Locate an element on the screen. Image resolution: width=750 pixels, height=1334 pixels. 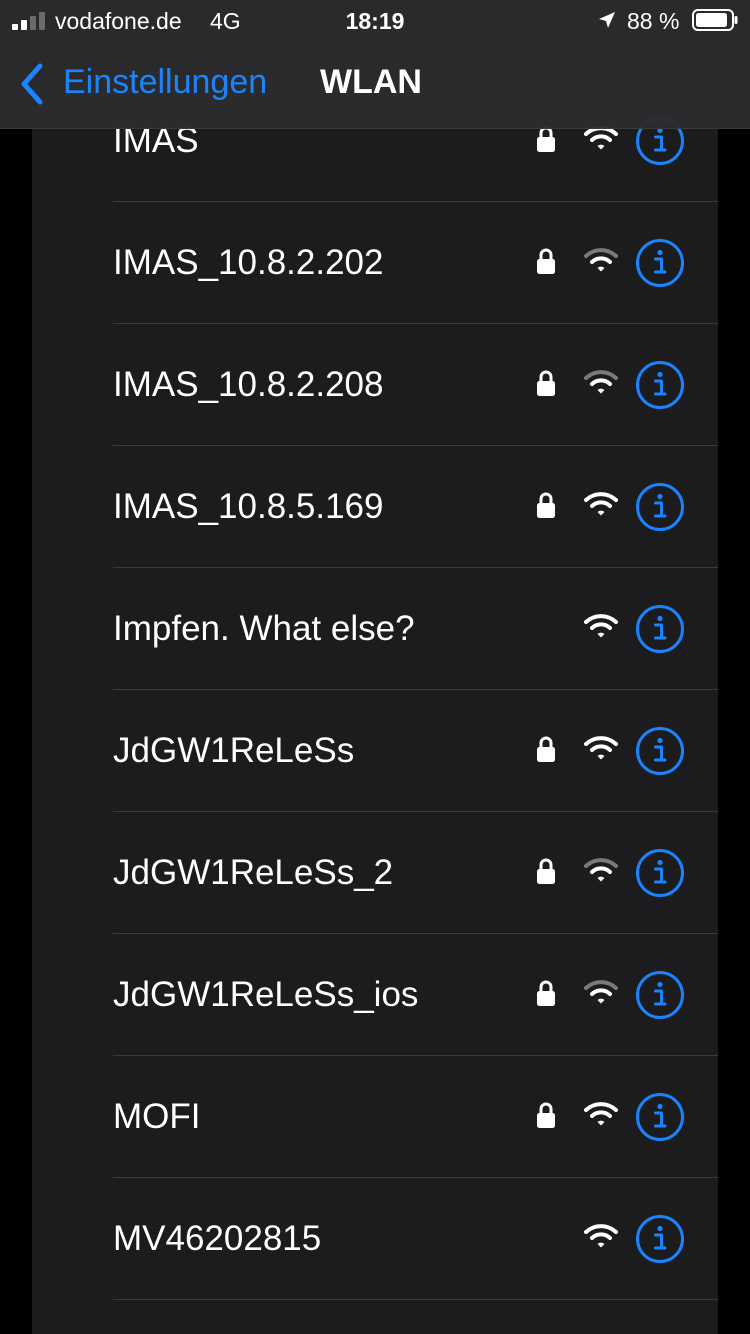
network-row: MOFI is located at coordinates (375, 1117).